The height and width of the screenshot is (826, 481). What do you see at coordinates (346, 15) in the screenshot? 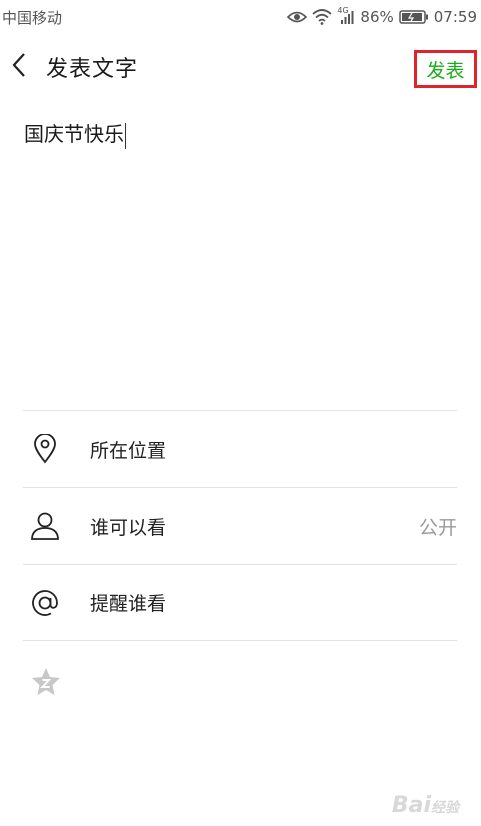
I see `signal-icon: 4G` at bounding box center [346, 15].